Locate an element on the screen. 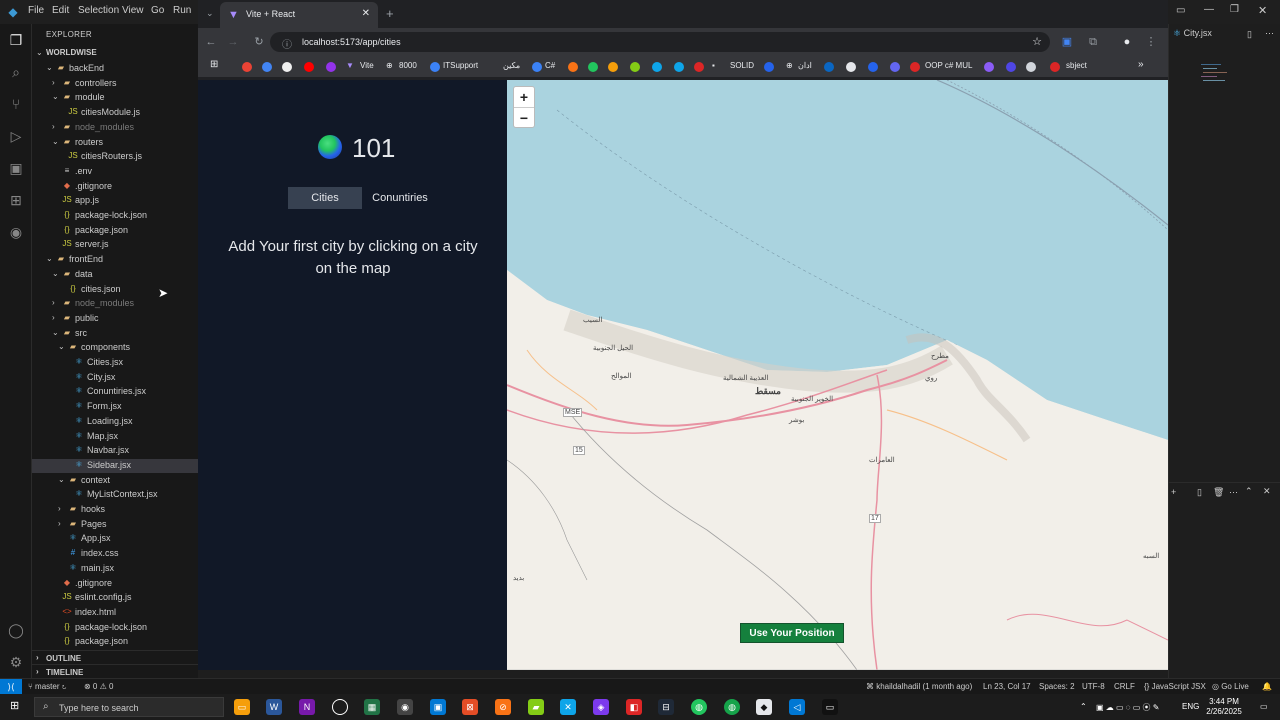  app-icon-e: ▰ is located at coordinates (536, 707).